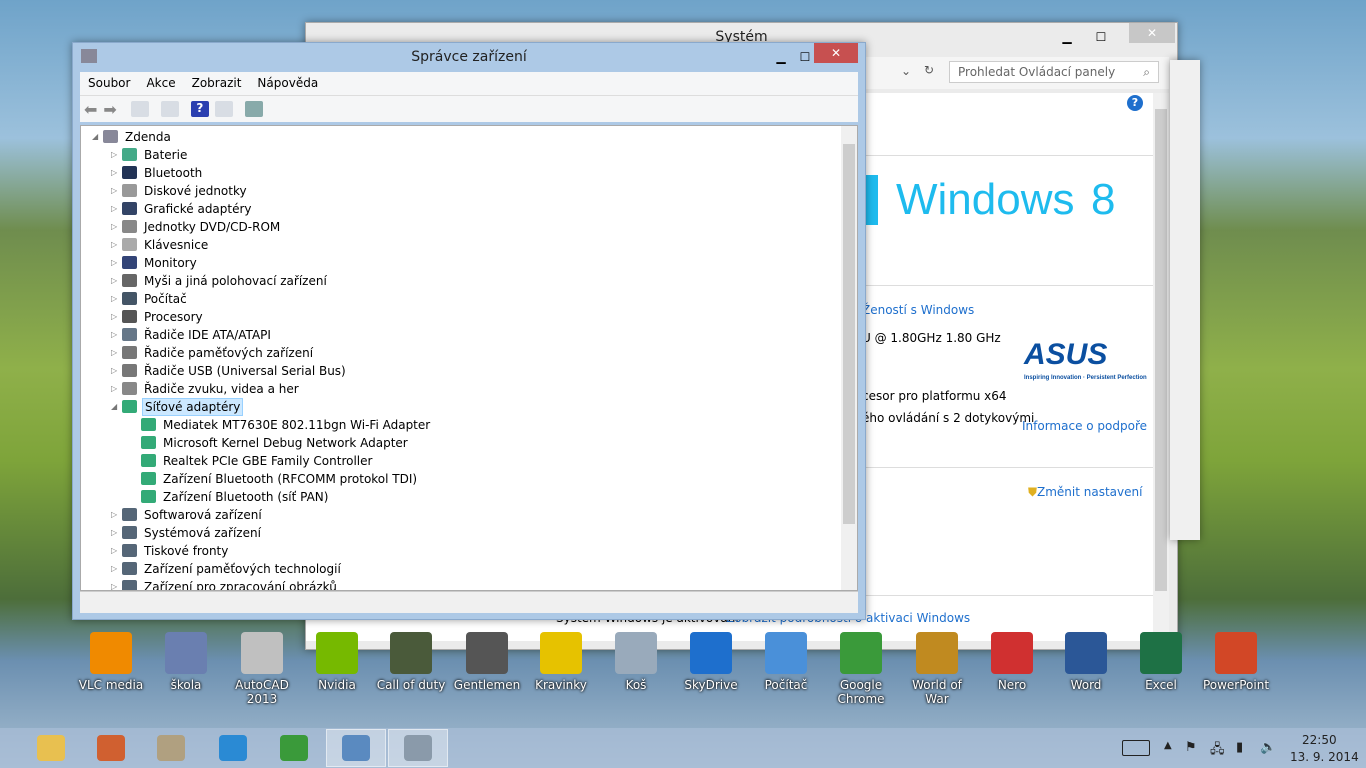 The width and height of the screenshot is (1366, 768). I want to click on desktop-icon-google-chrome: Google Chrome, so click(861, 669).